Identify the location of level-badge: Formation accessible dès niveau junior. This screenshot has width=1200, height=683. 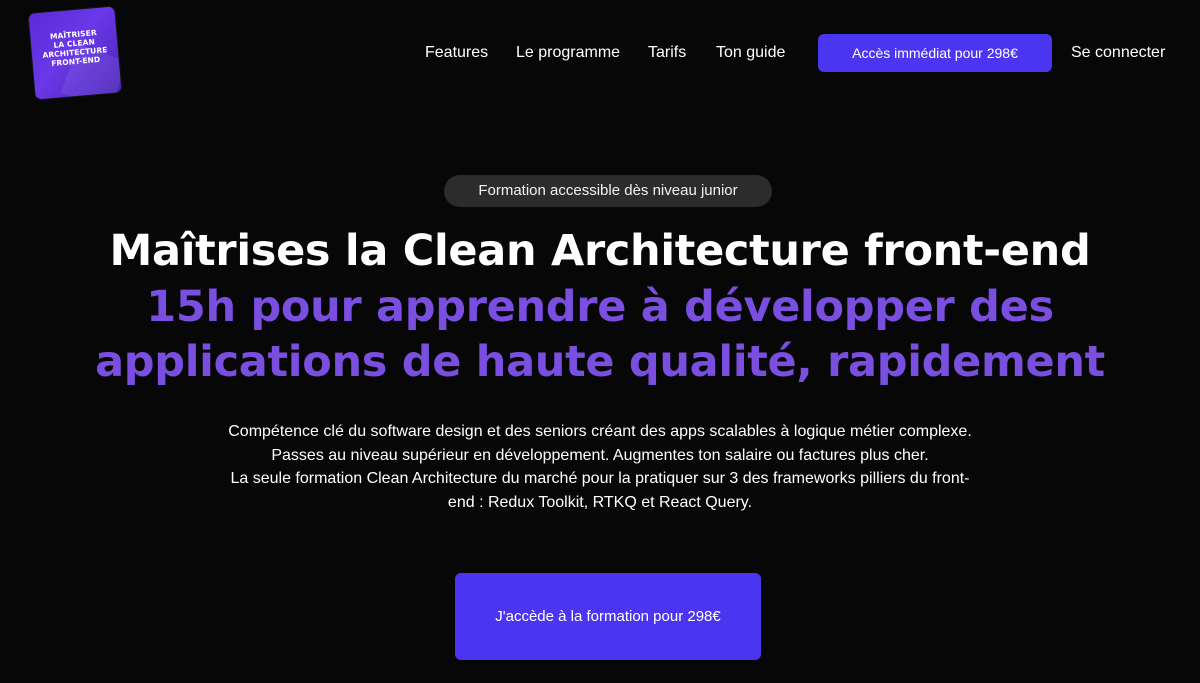
(608, 191).